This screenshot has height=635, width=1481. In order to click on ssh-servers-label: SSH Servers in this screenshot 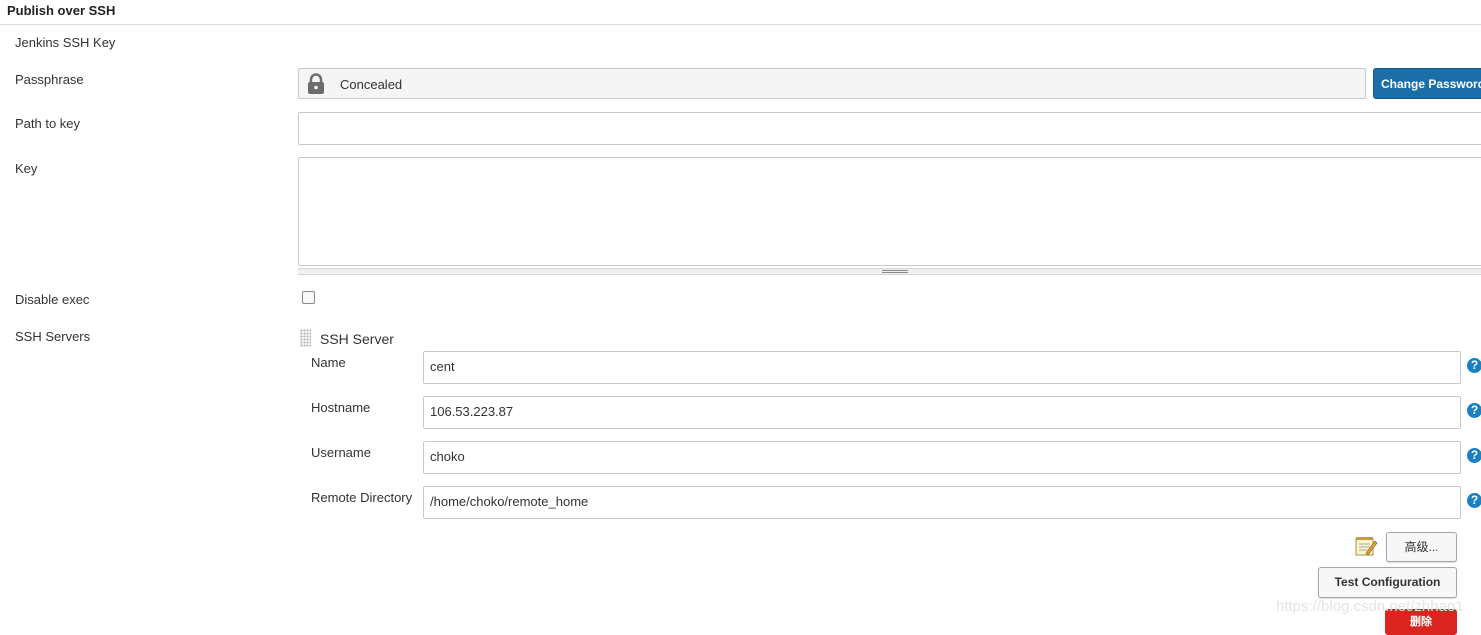, I will do `click(53, 336)`.